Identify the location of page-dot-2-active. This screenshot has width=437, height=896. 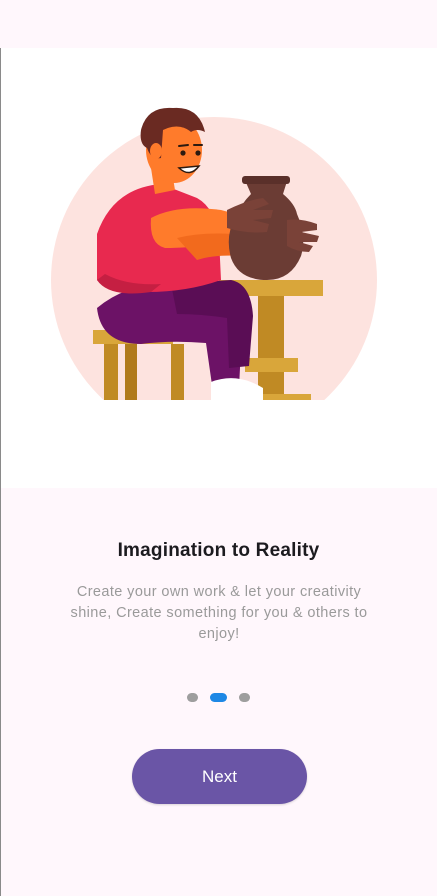
(218, 697).